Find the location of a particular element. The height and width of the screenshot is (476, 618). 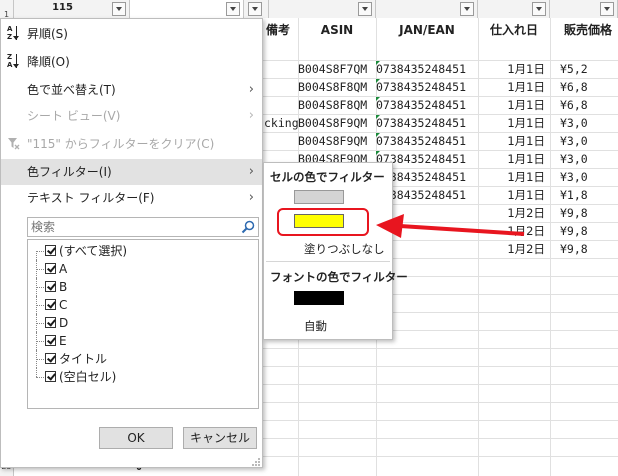

cell-price: ¥5,2 is located at coordinates (584, 69).